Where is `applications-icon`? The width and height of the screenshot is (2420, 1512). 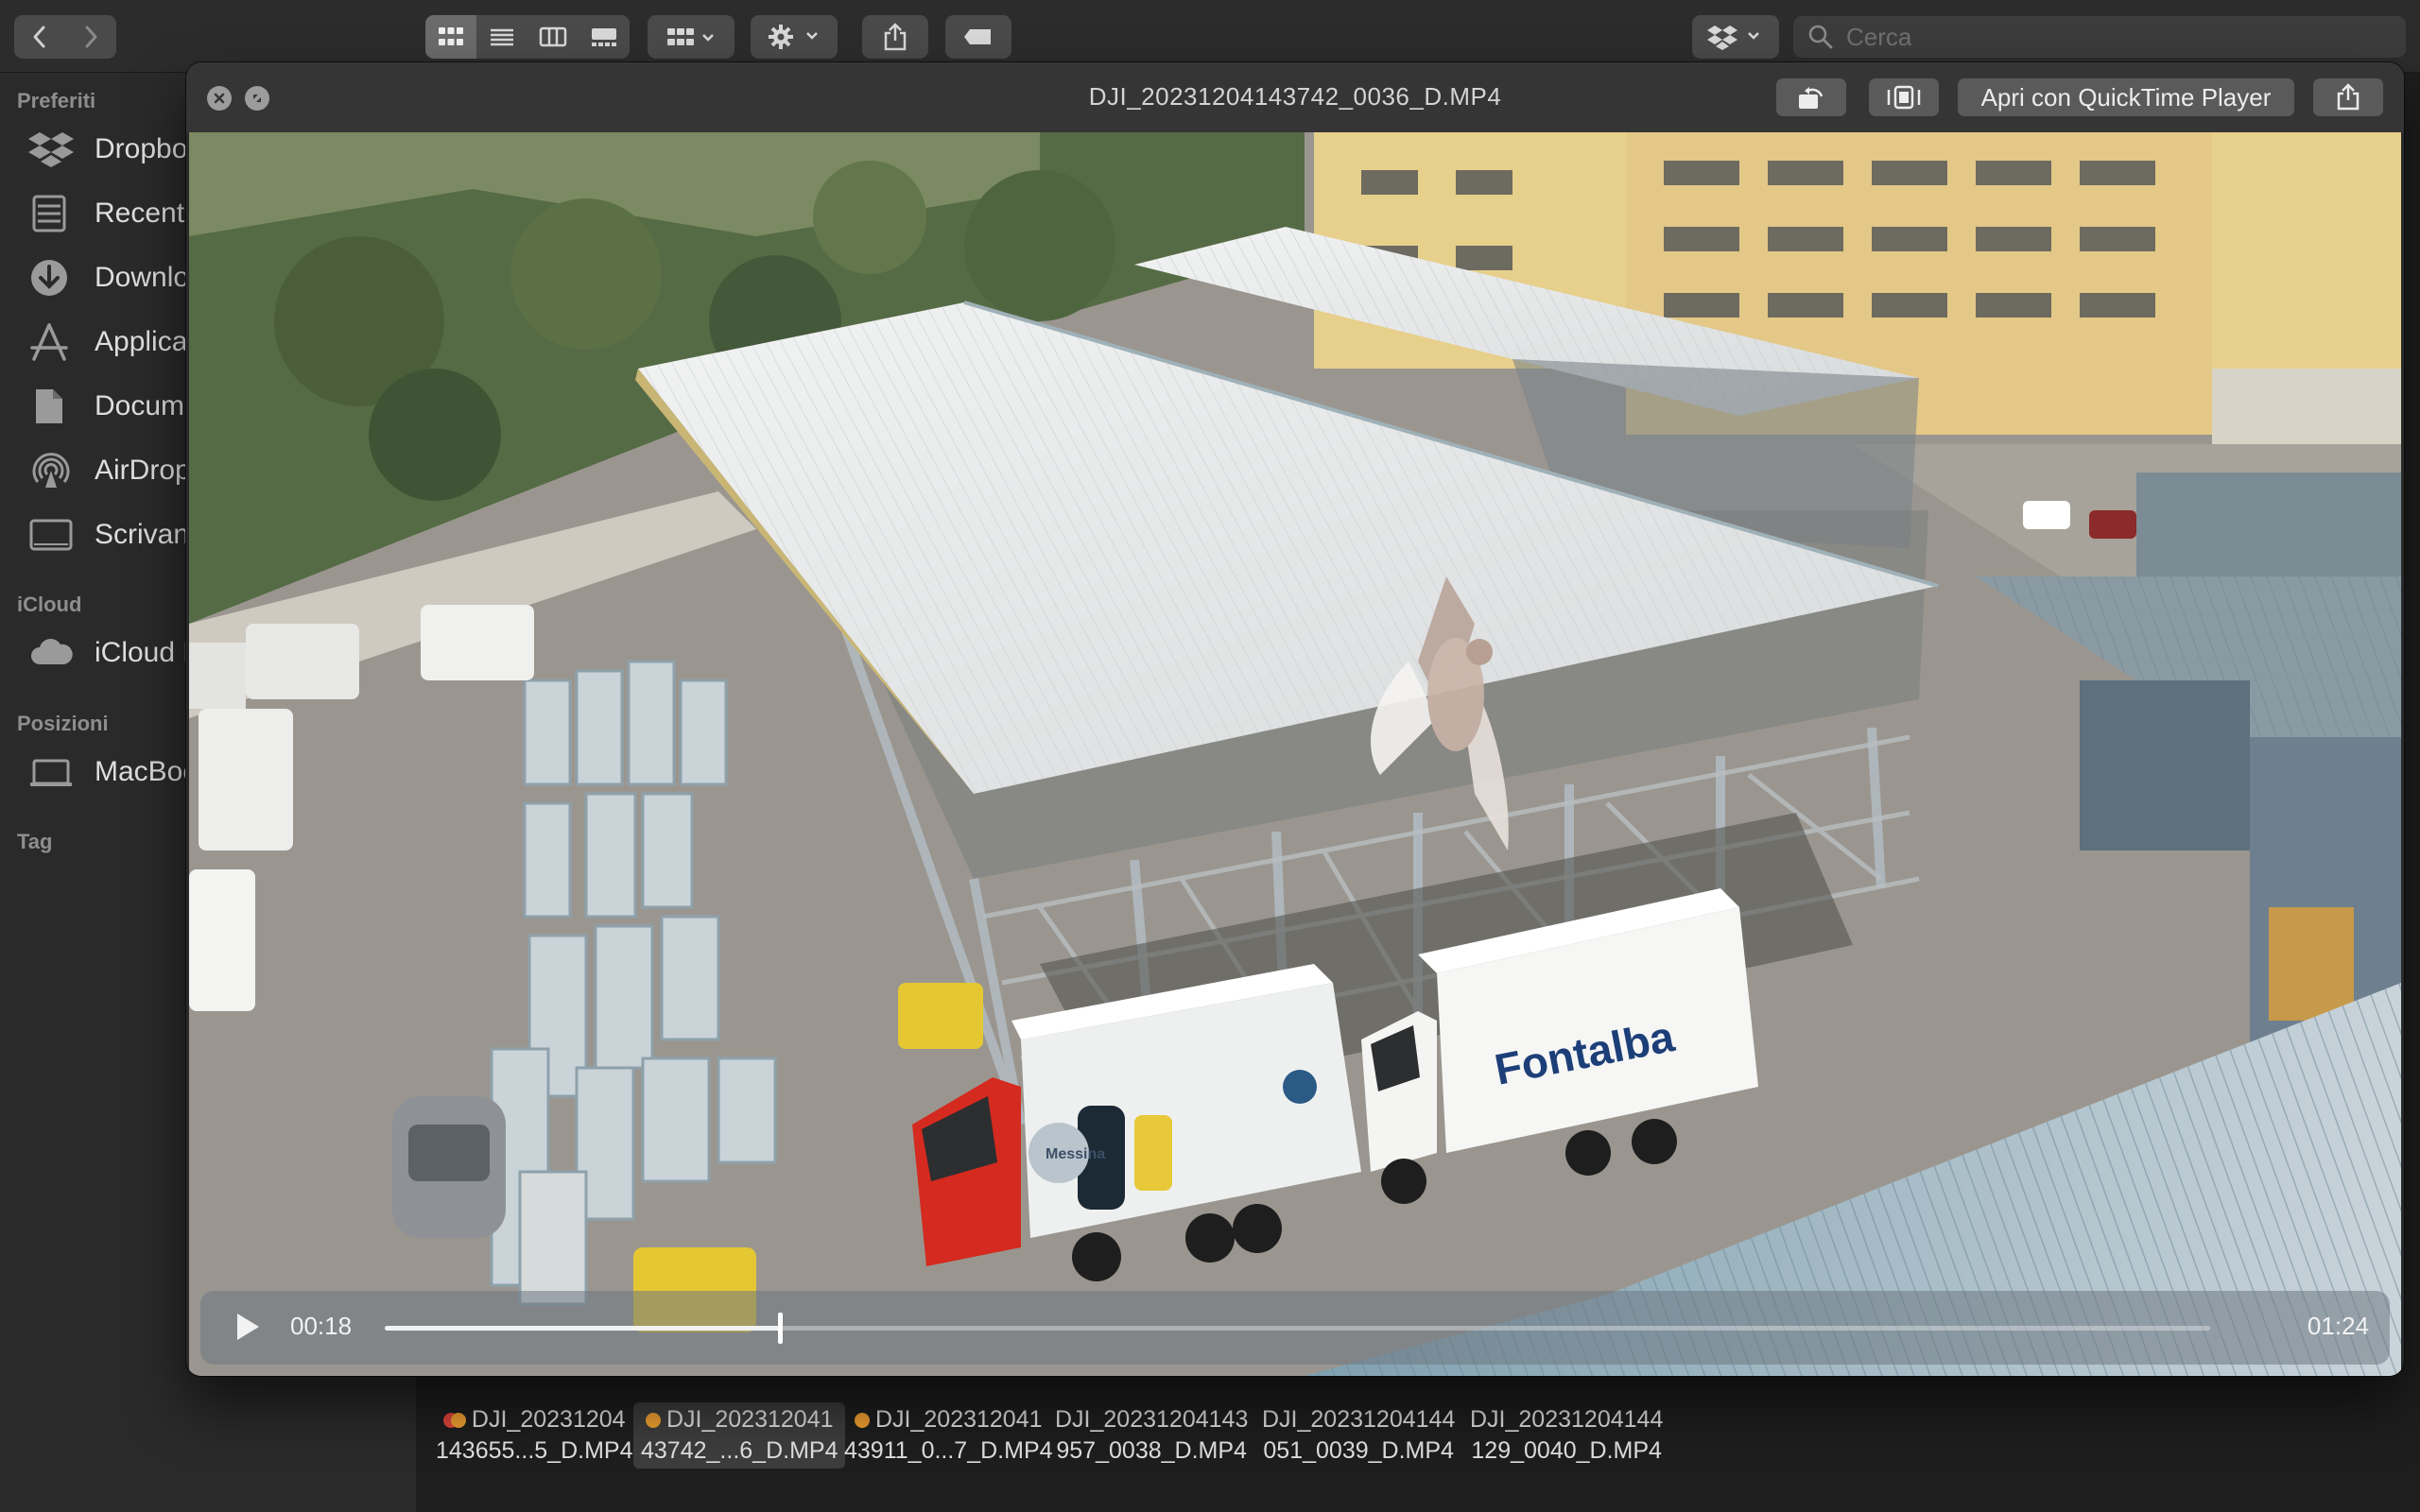 applications-icon is located at coordinates (49, 342).